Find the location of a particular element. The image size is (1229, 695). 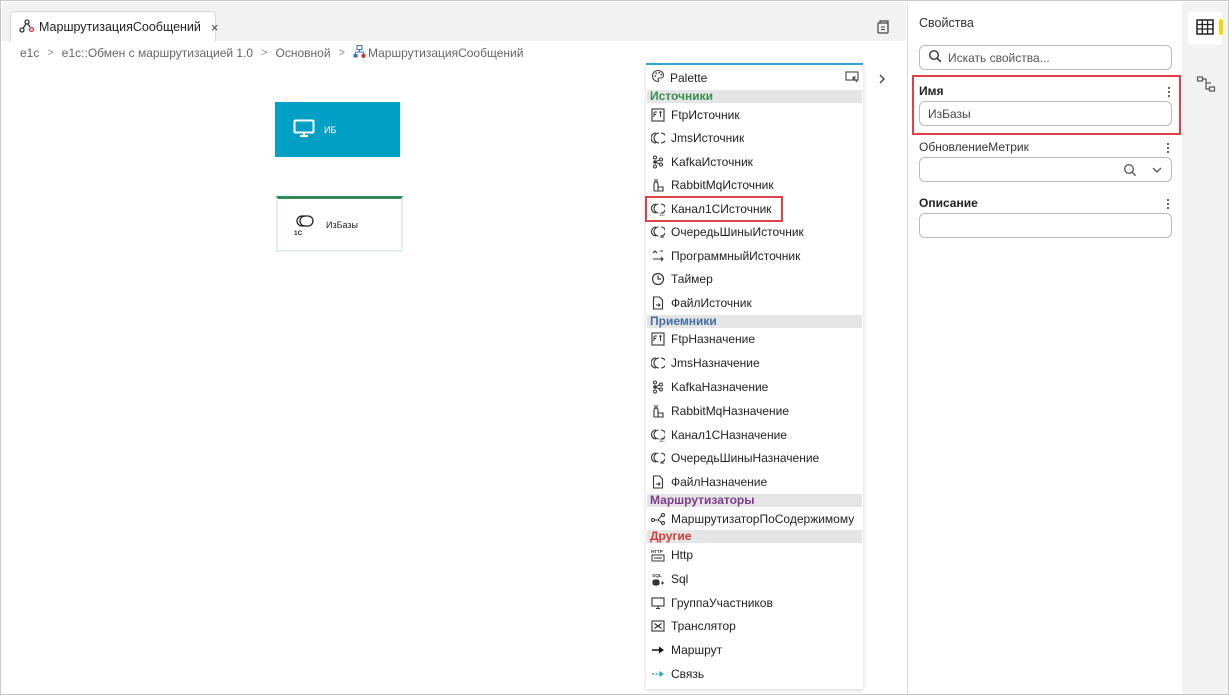

diagram-node-izbazy: 1C ИзБазы is located at coordinates (339, 224).